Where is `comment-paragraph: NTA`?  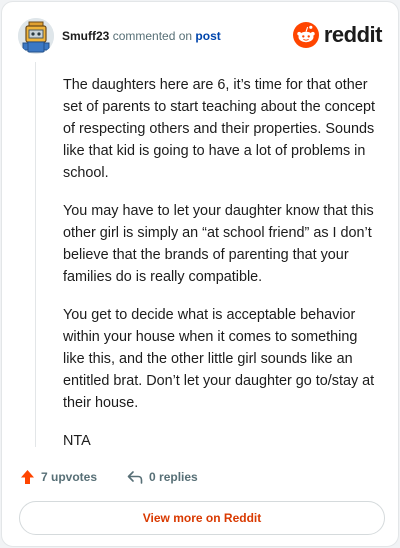 comment-paragraph: NTA is located at coordinates (77, 441).